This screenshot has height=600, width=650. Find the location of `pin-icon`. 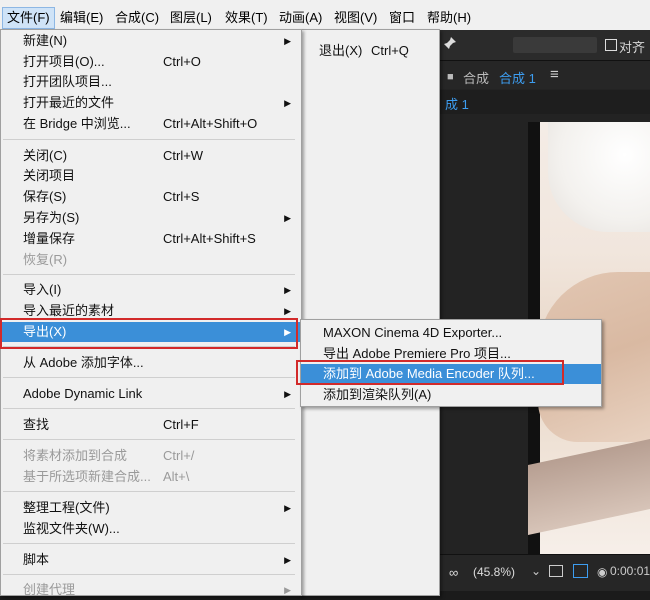

pin-icon is located at coordinates (450, 43).